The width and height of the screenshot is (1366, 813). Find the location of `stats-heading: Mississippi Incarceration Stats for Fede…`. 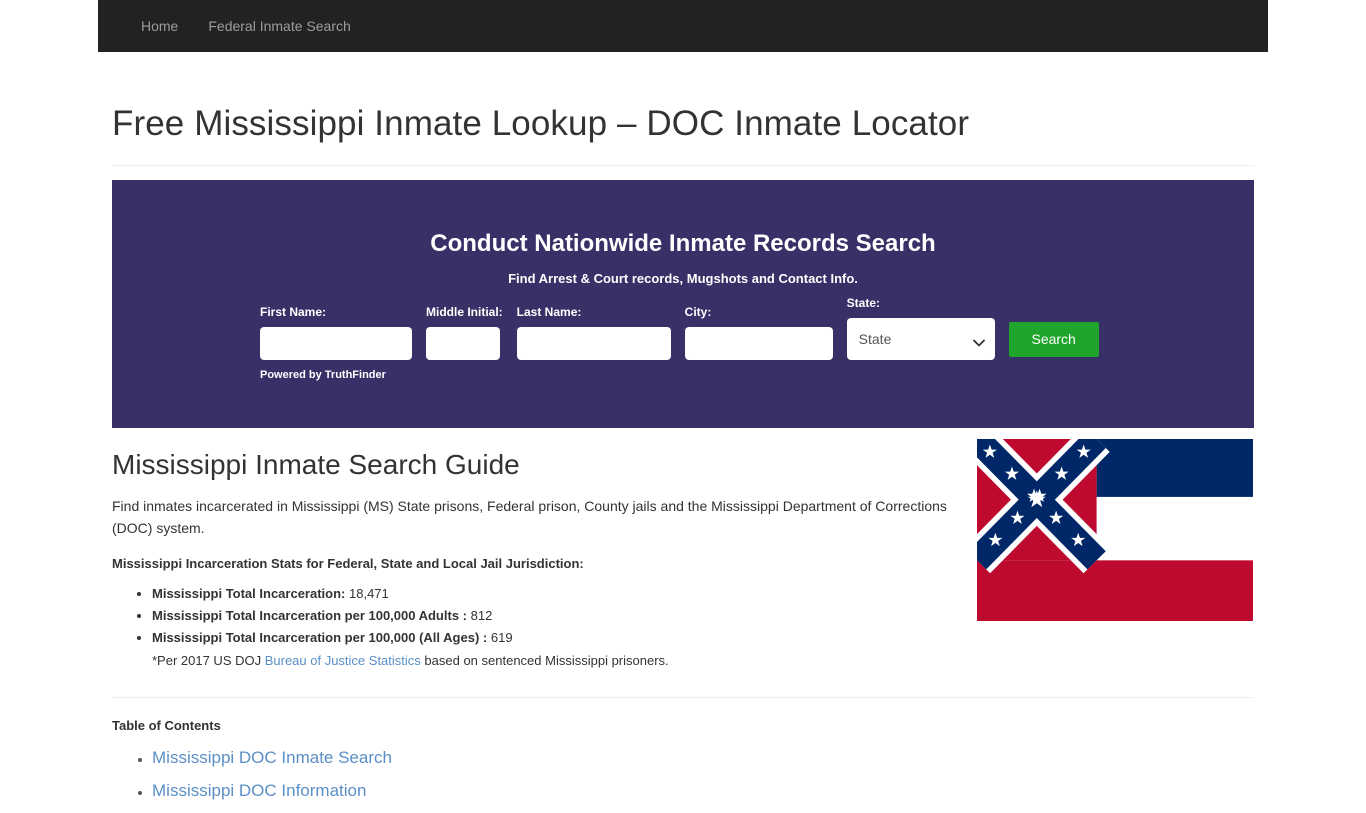

stats-heading: Mississippi Incarceration Stats for Fede… is located at coordinates (348, 564).